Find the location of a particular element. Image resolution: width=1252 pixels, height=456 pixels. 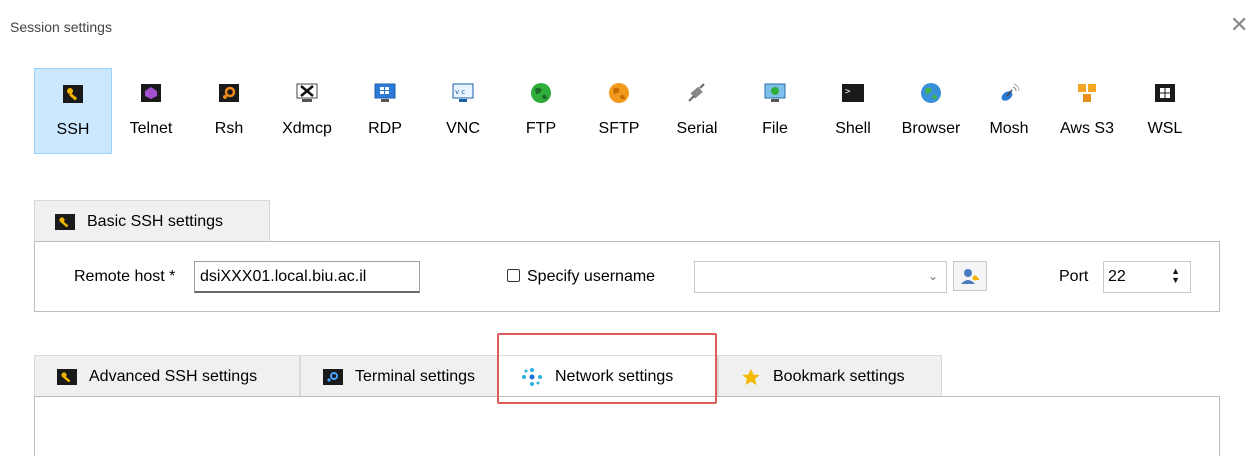

mosh-satellite-icon is located at coordinates (1009, 93).